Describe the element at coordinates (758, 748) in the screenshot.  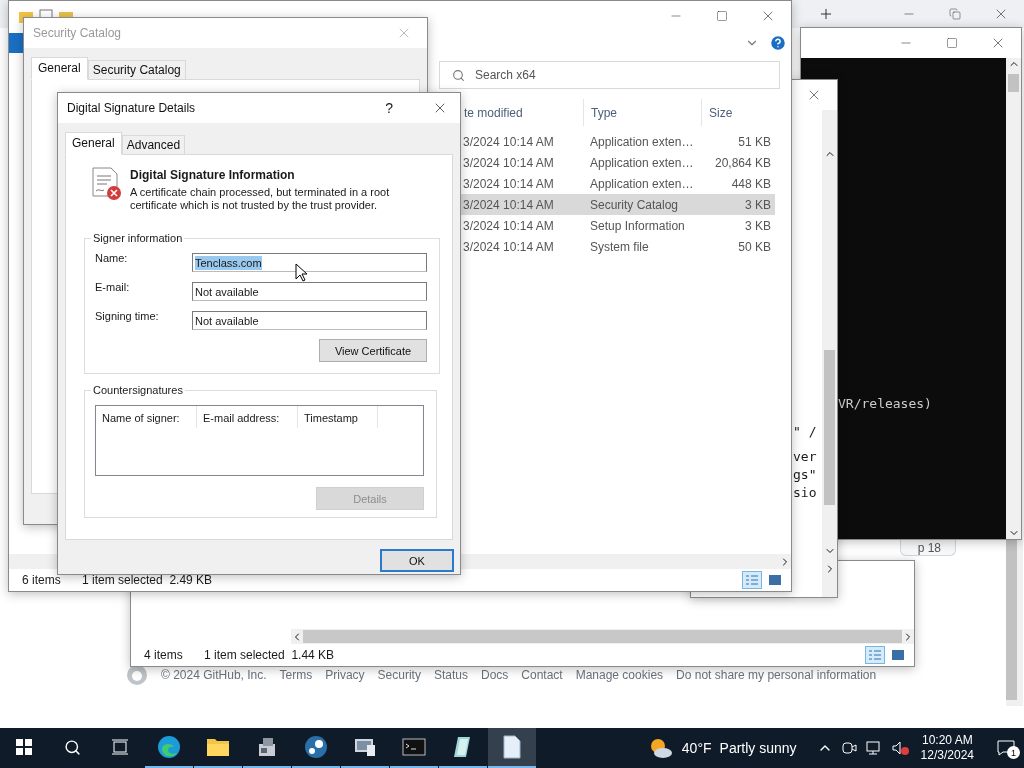
I see `weather-condition: Partly sunny` at that location.